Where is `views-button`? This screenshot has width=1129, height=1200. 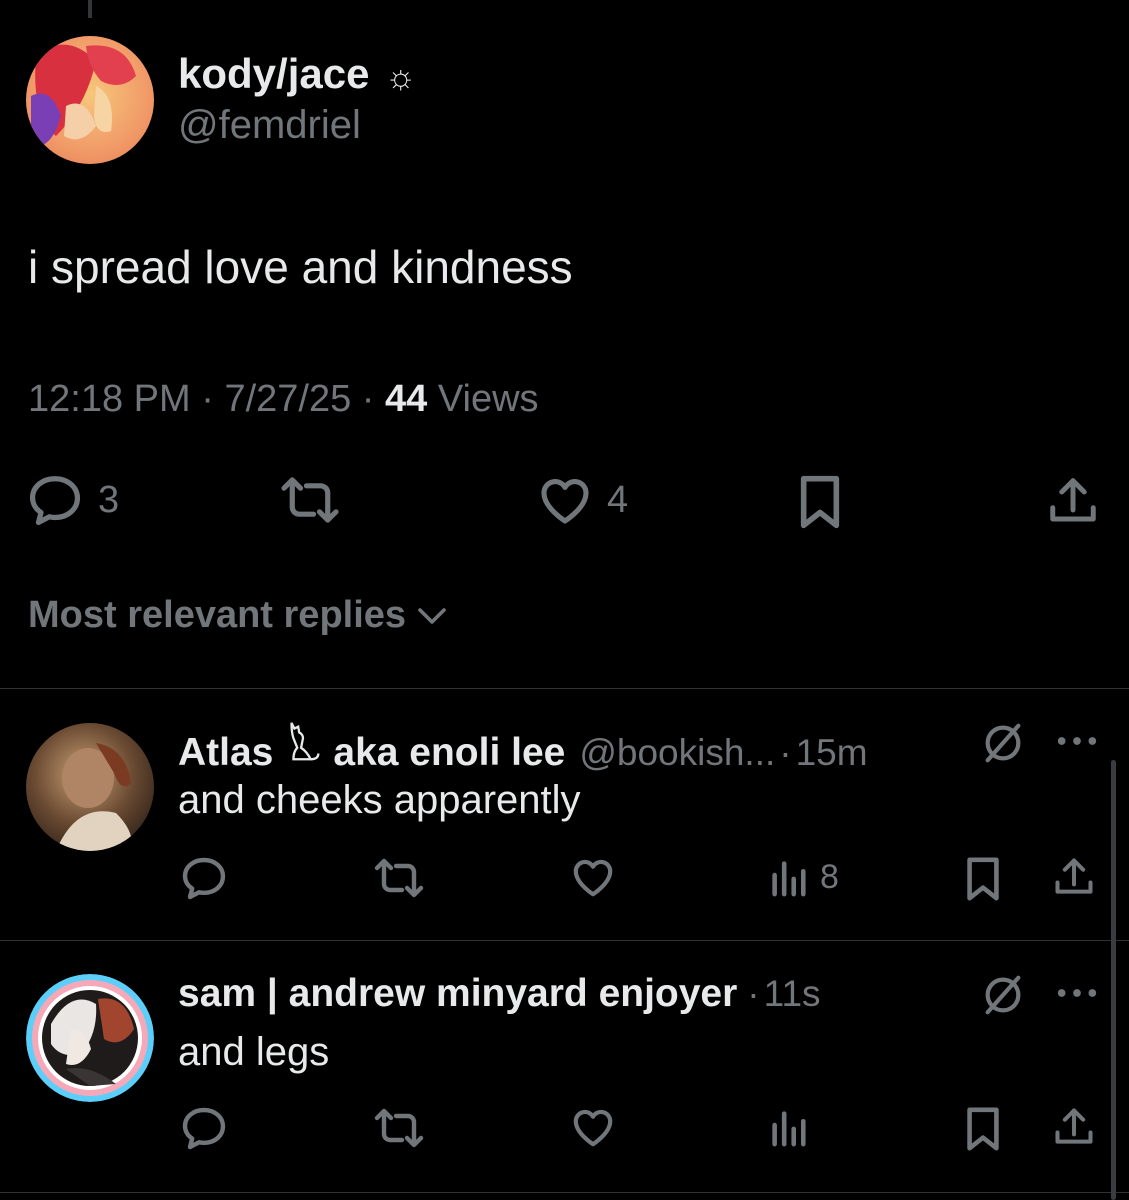
views-button is located at coordinates (794, 1127).